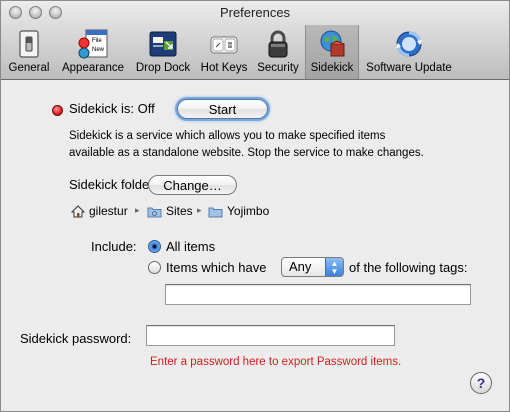 The height and width of the screenshot is (412, 510). What do you see at coordinates (190, 246) in the screenshot?
I see `include-all-items-label: All items` at bounding box center [190, 246].